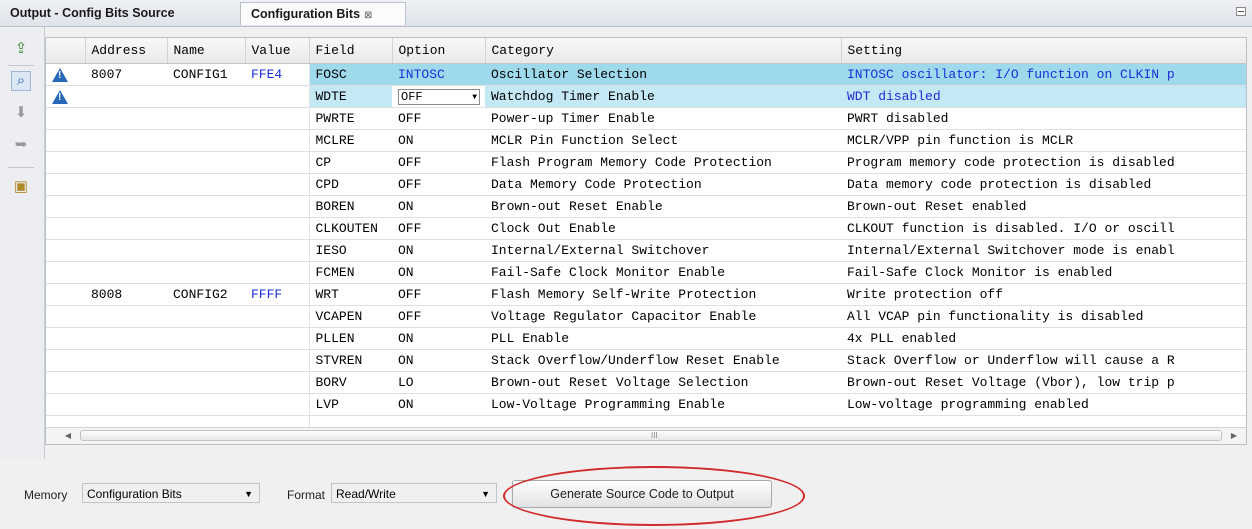  I want to click on cell-field: BOREN, so click(350, 206).